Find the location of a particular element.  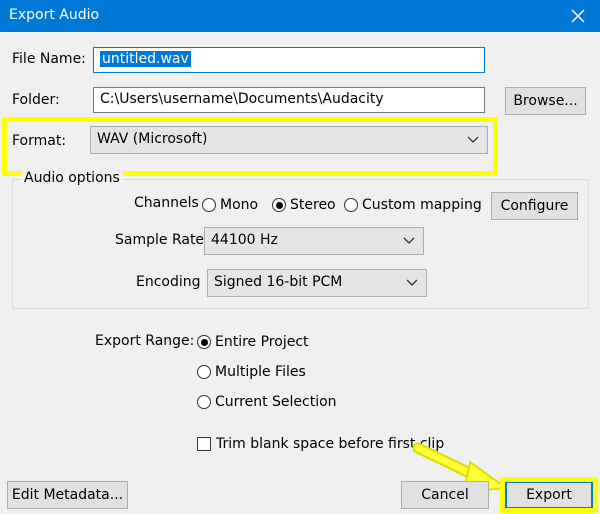

file-name-value: untitled.wav is located at coordinates (145, 59).